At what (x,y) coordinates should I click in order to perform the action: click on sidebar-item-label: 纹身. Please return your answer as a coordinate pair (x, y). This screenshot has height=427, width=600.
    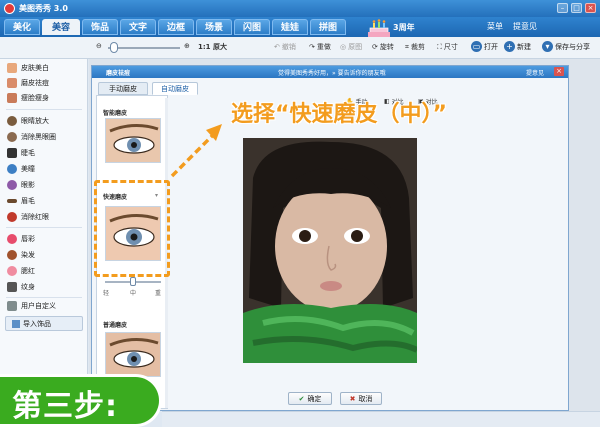
    Looking at the image, I should click on (28, 287).